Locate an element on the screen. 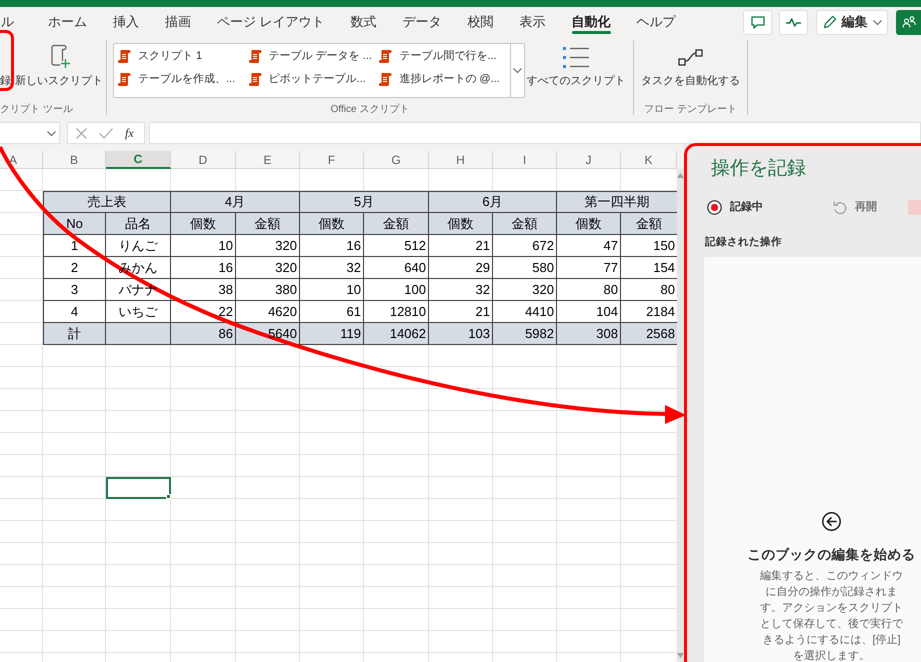 Image resolution: width=921 pixels, height=662 pixels. active-cell is located at coordinates (138, 488).